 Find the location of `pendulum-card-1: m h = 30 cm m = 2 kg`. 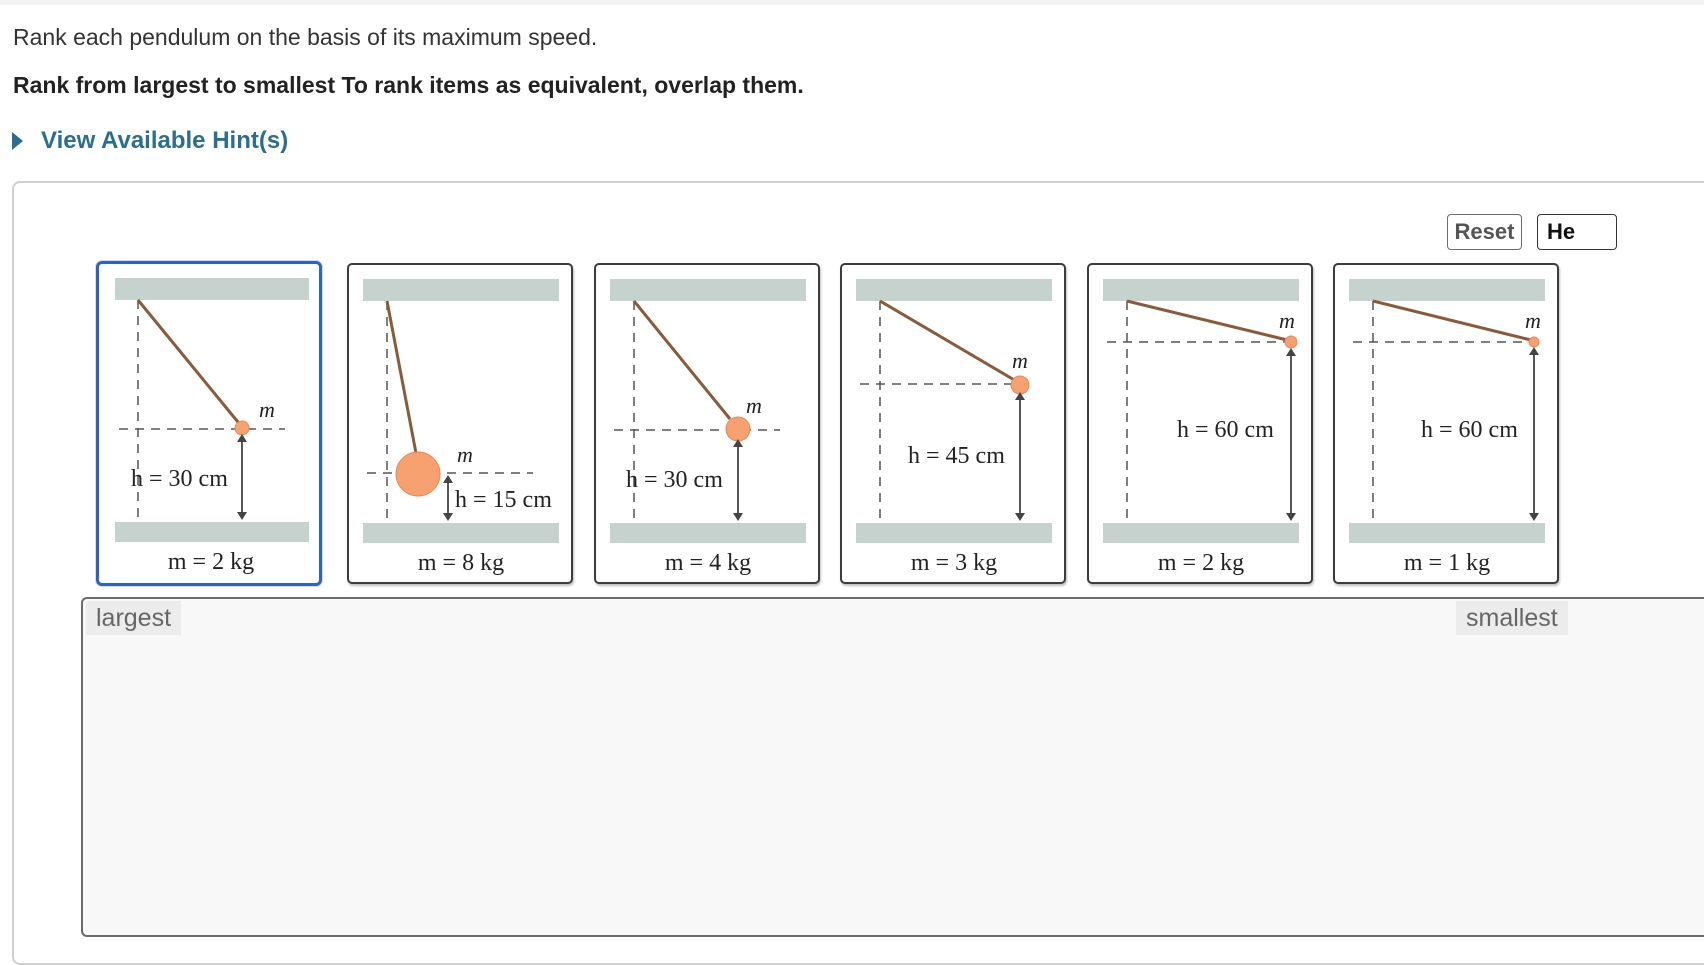

pendulum-card-1: m h = 30 cm m = 2 kg is located at coordinates (209, 423).